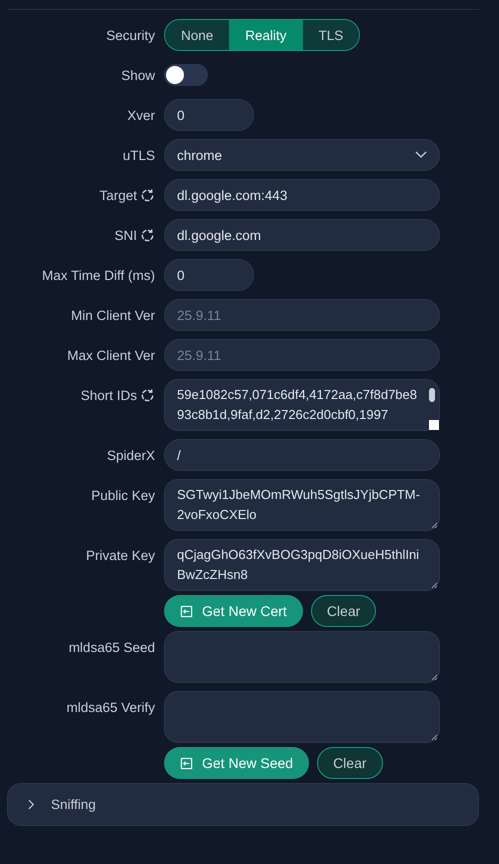 Image resolution: width=499 pixels, height=864 pixels. What do you see at coordinates (302, 405) in the screenshot?
I see `text-area: 59e1082c57,071c6df4,4172aa,c7f8d7be893c8b1d,9faf,d2,2726c2d0cbf0,1997` at bounding box center [302, 405].